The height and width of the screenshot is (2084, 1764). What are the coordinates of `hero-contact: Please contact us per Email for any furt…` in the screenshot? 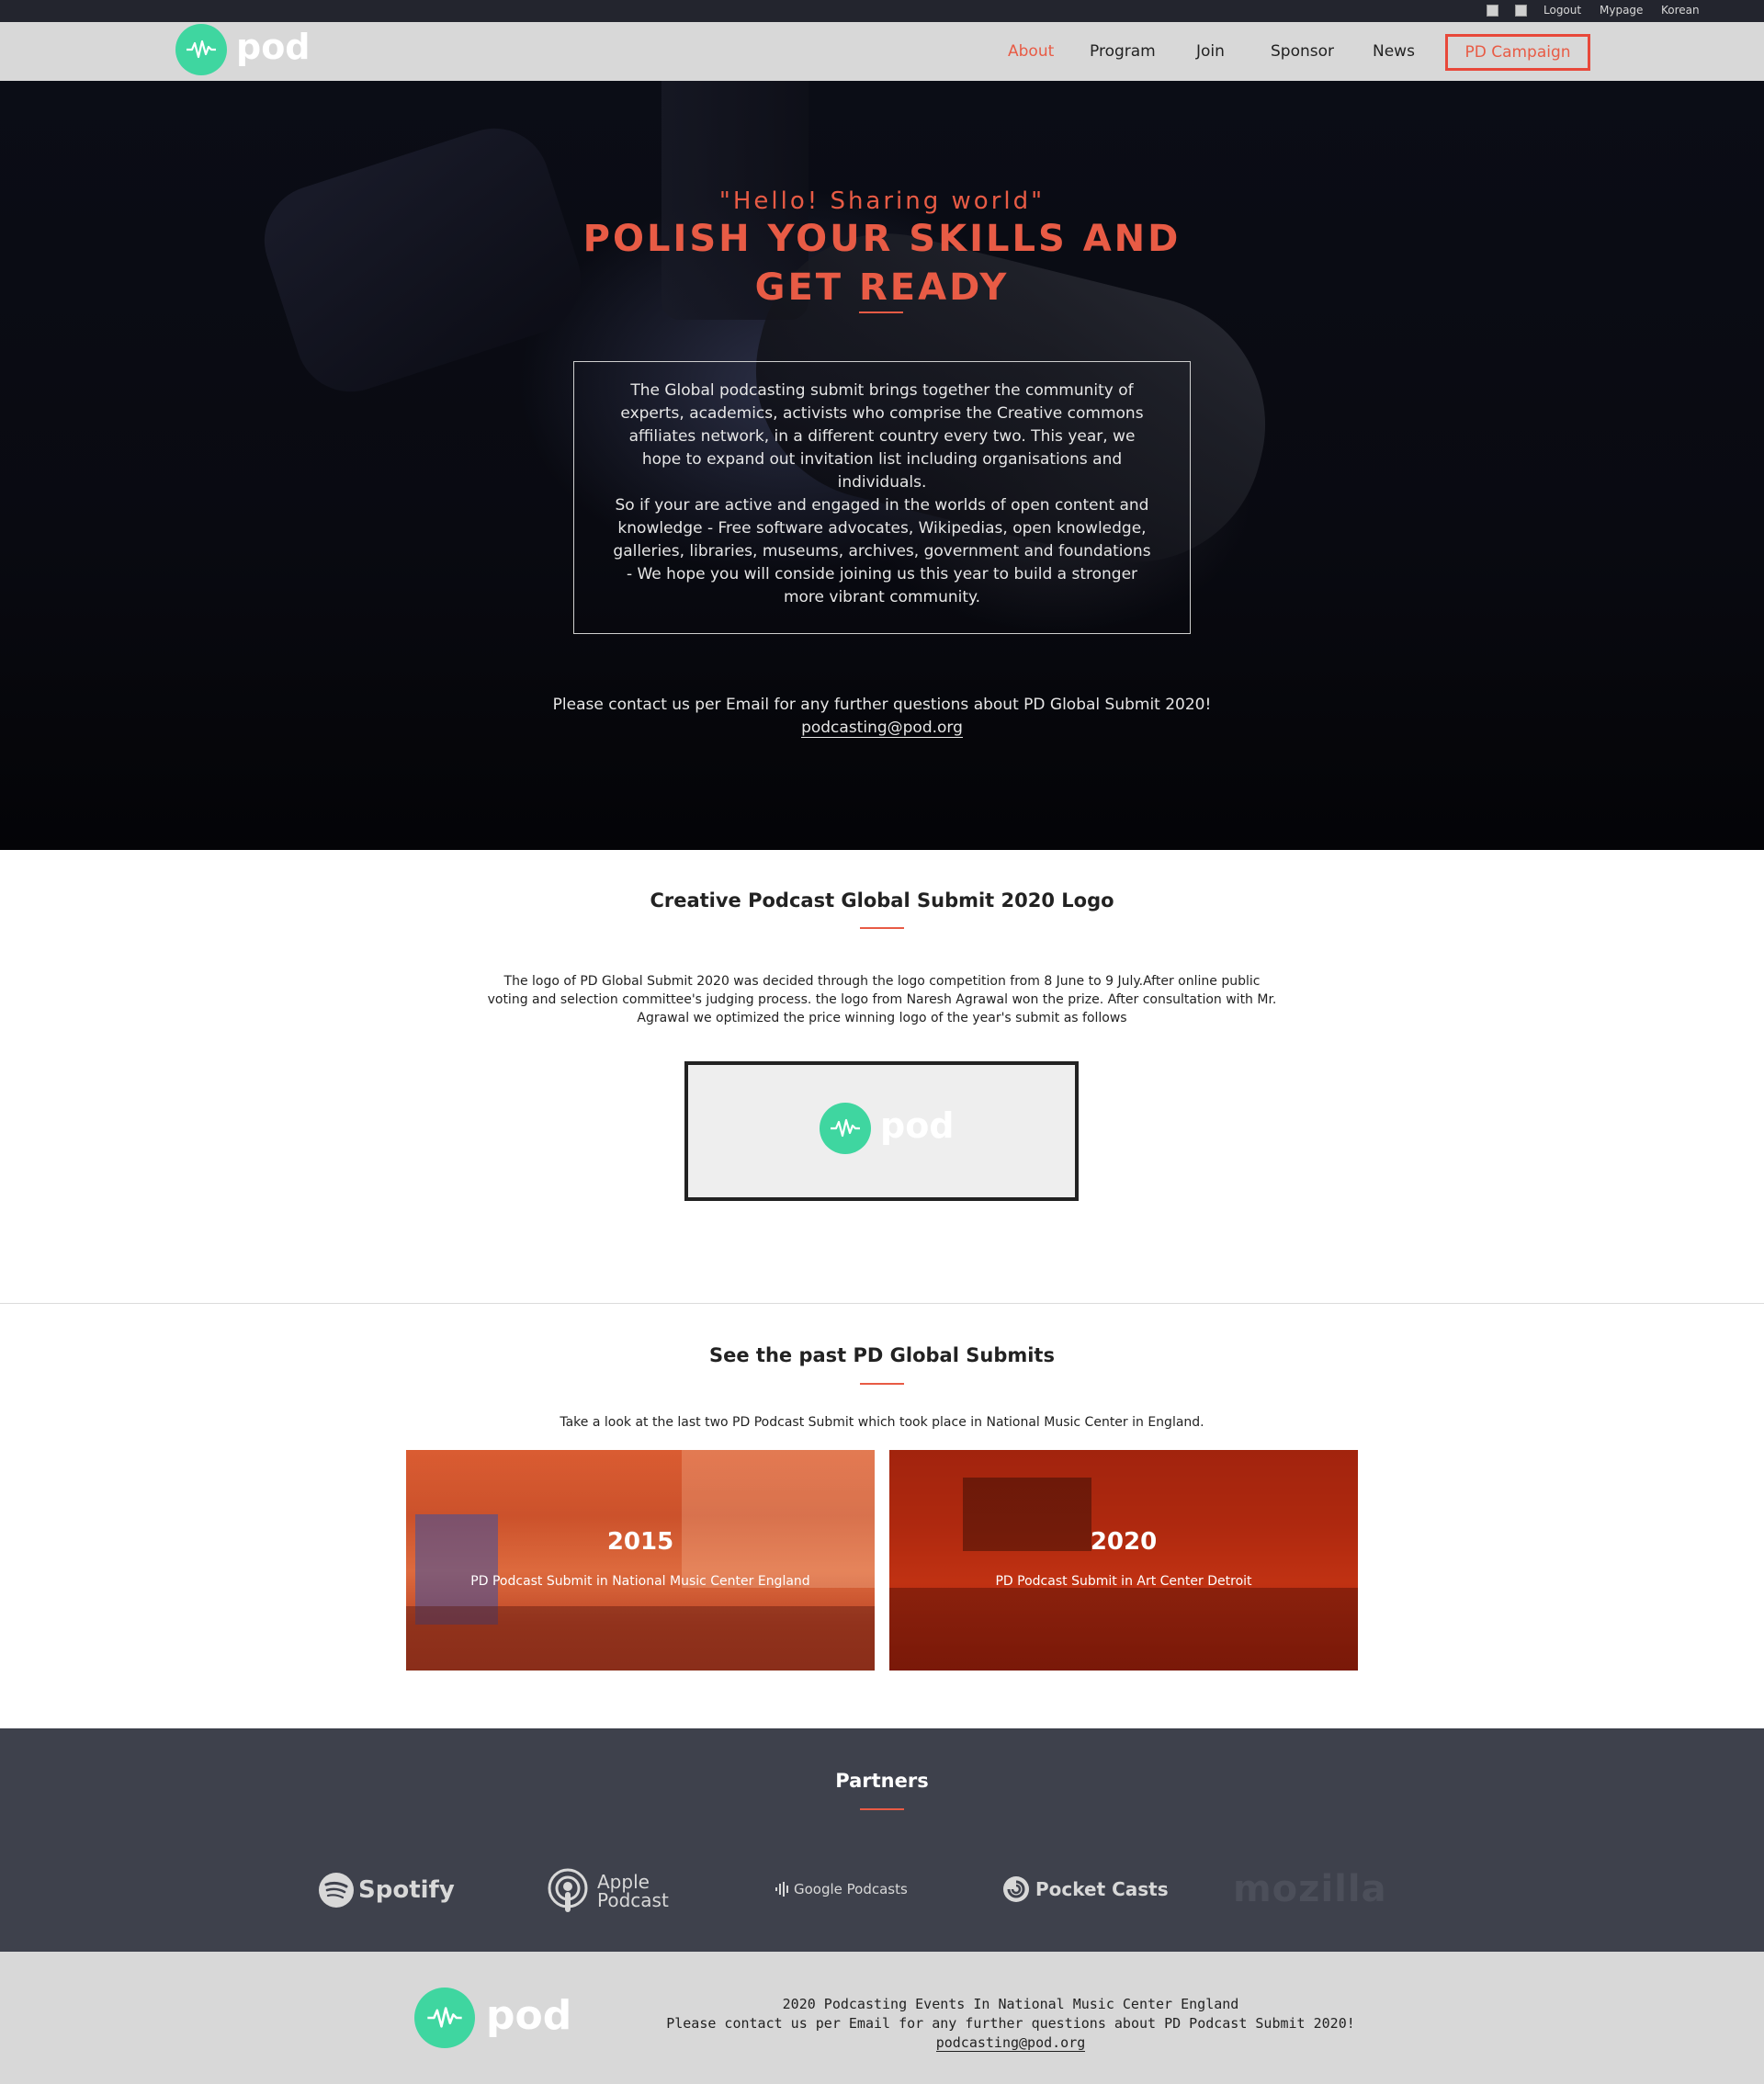 It's located at (882, 717).